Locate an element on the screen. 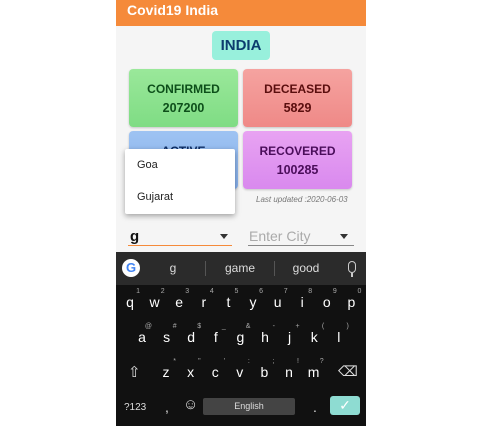 The image size is (482, 426). row2-key-k: k( is located at coordinates (314, 334).